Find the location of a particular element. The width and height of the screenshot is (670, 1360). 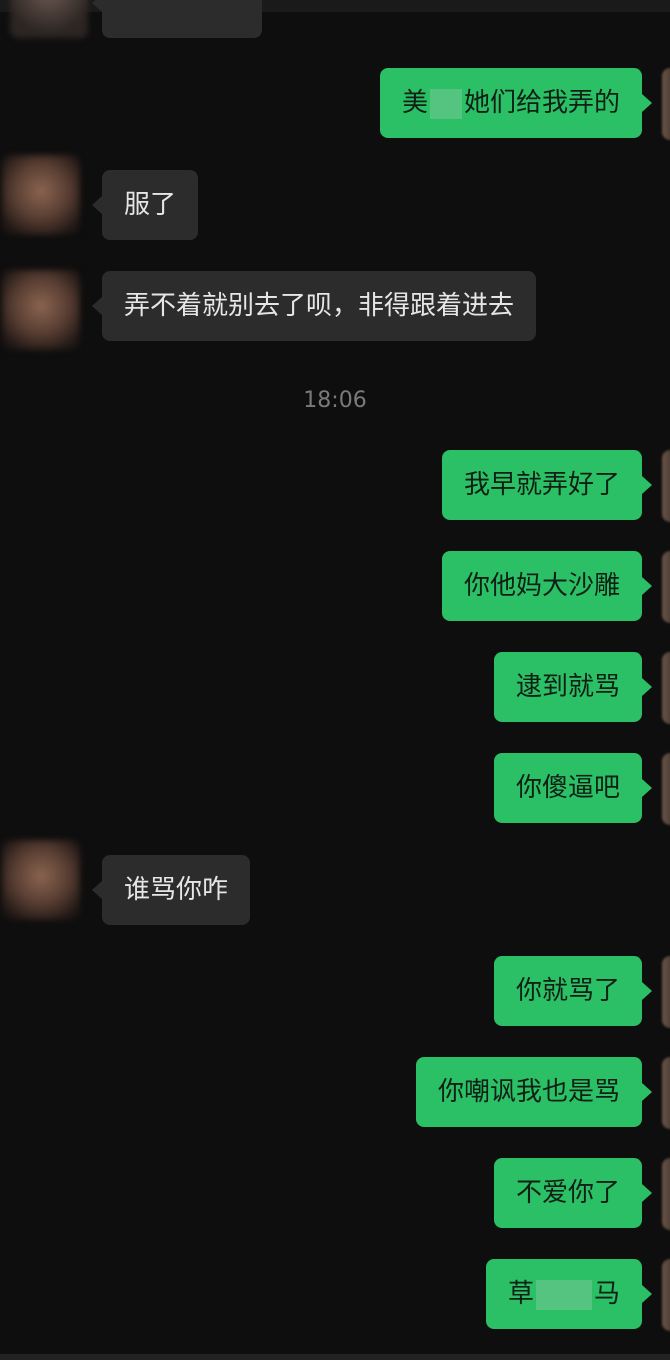

message-text: 谁骂你咋 is located at coordinates (176, 890).